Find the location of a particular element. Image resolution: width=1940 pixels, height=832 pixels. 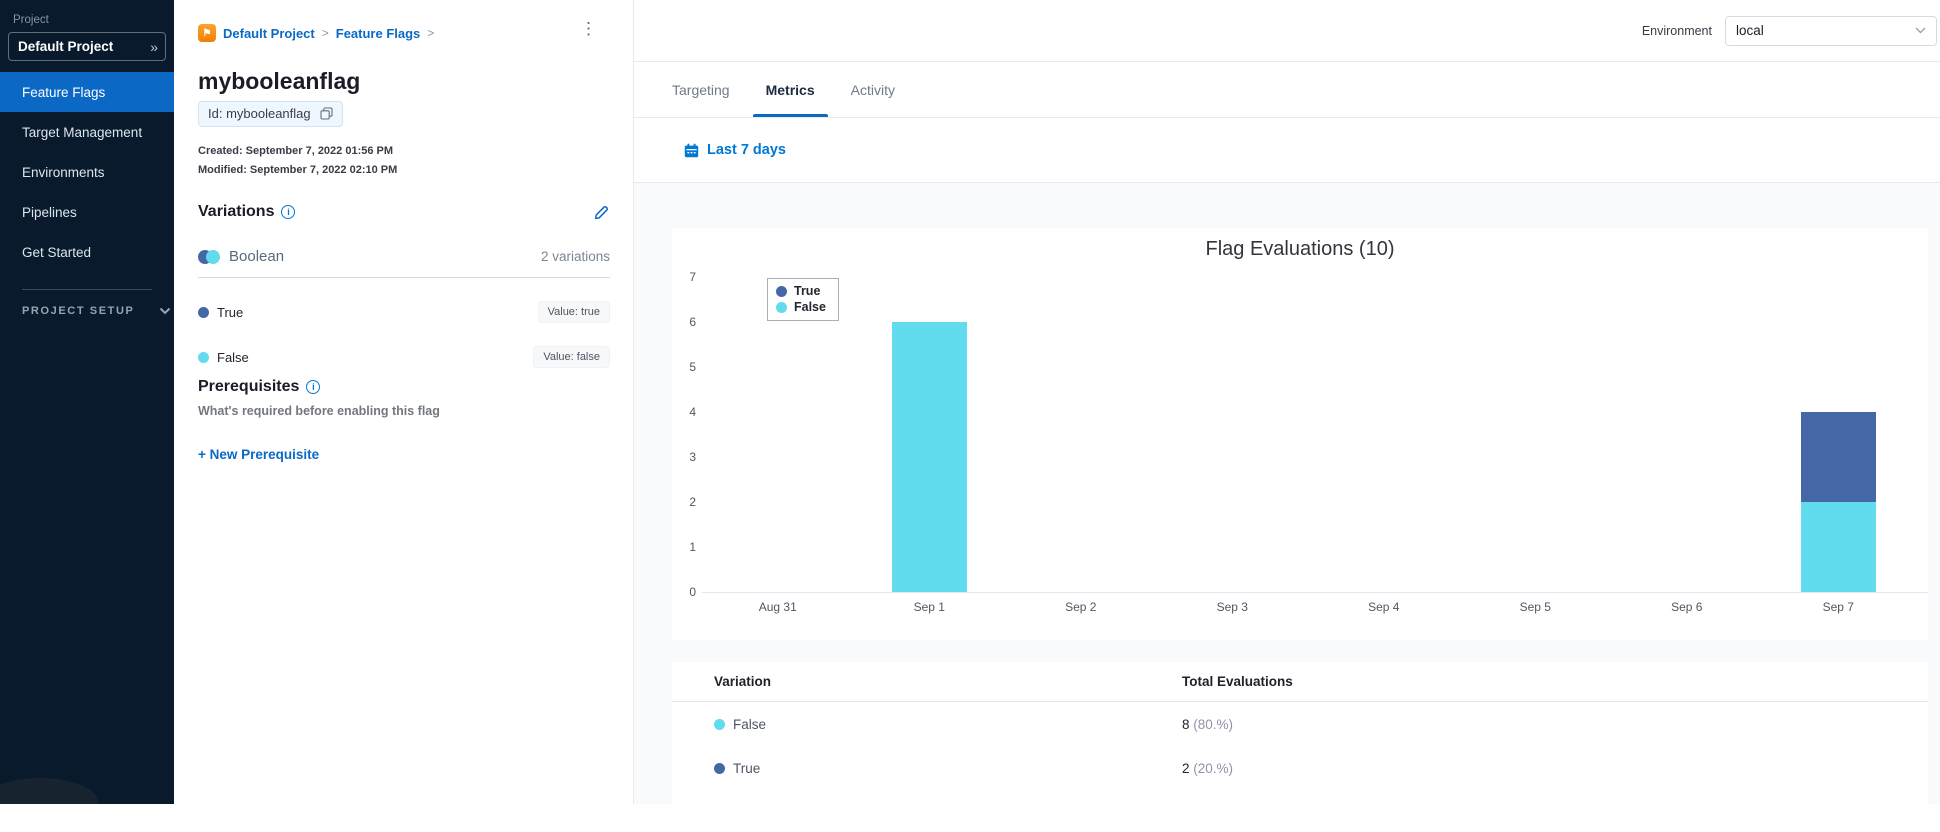

sidebar-item-get-started: Get Started is located at coordinates (87, 252).